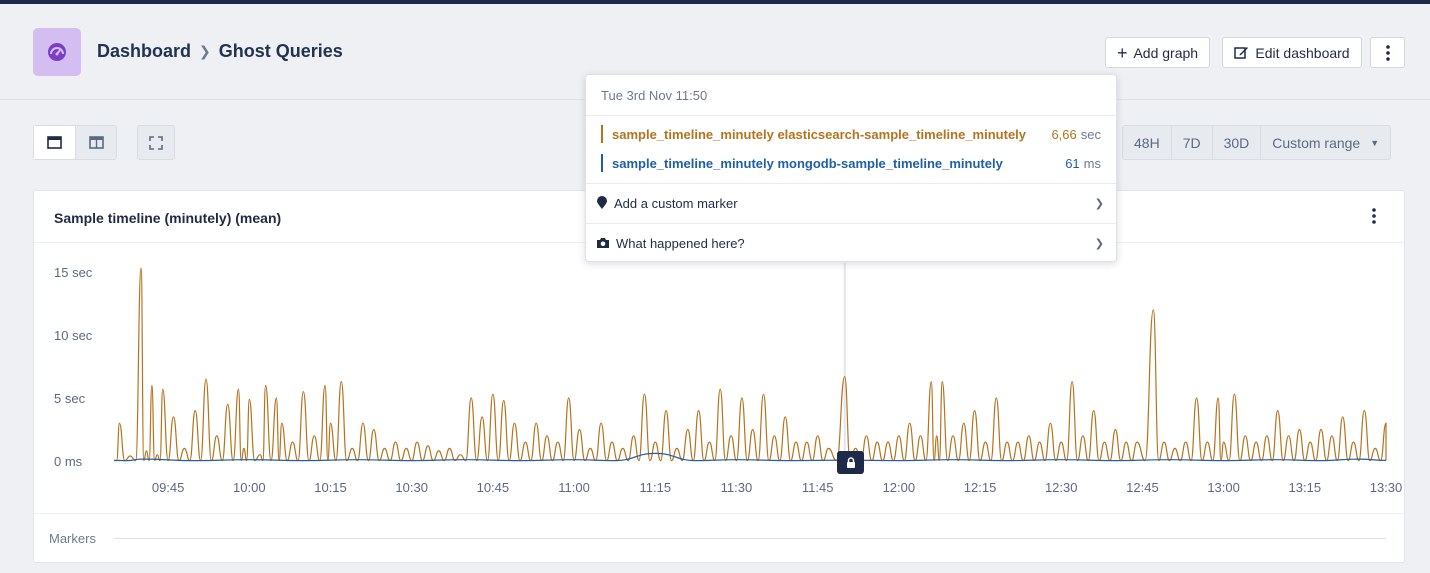  I want to click on two-column-button, so click(96, 142).